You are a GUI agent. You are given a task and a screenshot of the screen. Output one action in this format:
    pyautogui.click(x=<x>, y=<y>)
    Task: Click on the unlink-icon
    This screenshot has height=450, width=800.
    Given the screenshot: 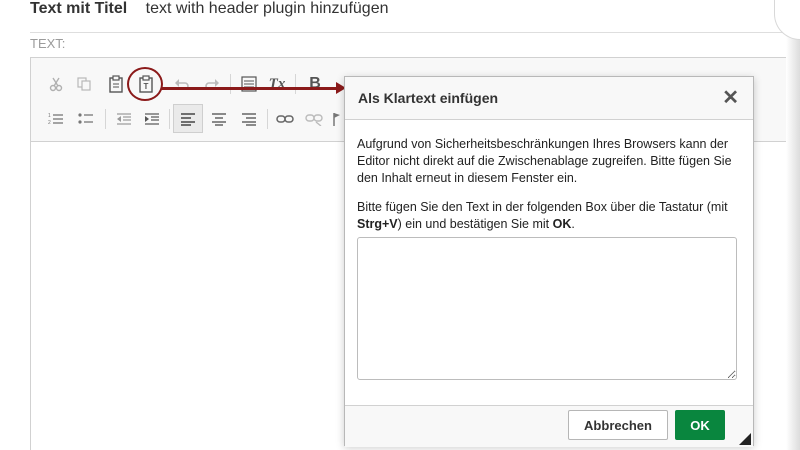 What is the action you would take?
    pyautogui.click(x=314, y=119)
    